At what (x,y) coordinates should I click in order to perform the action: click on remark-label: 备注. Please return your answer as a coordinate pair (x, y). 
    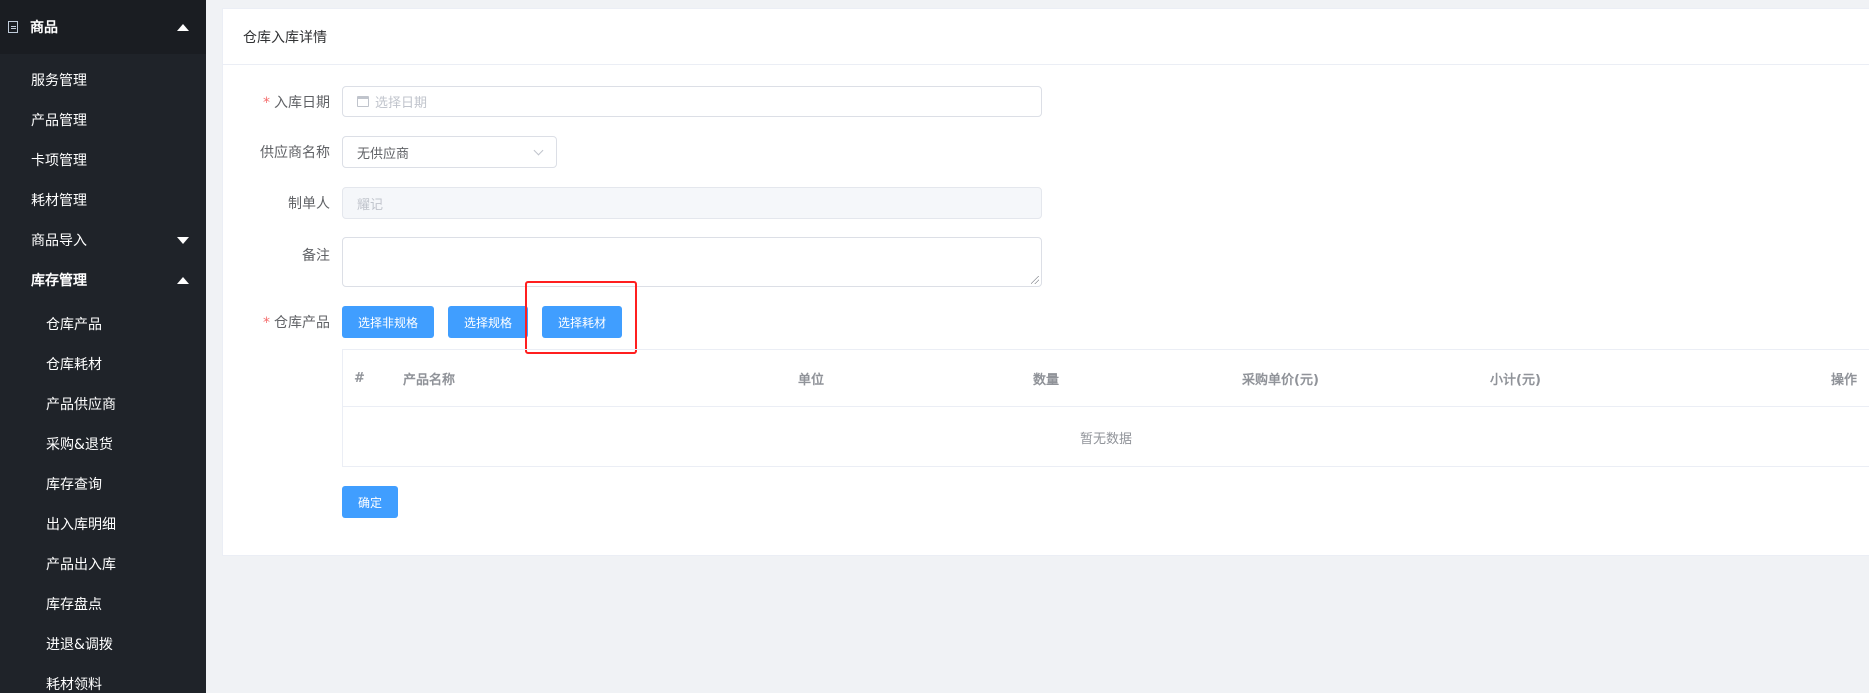
    Looking at the image, I should click on (316, 256).